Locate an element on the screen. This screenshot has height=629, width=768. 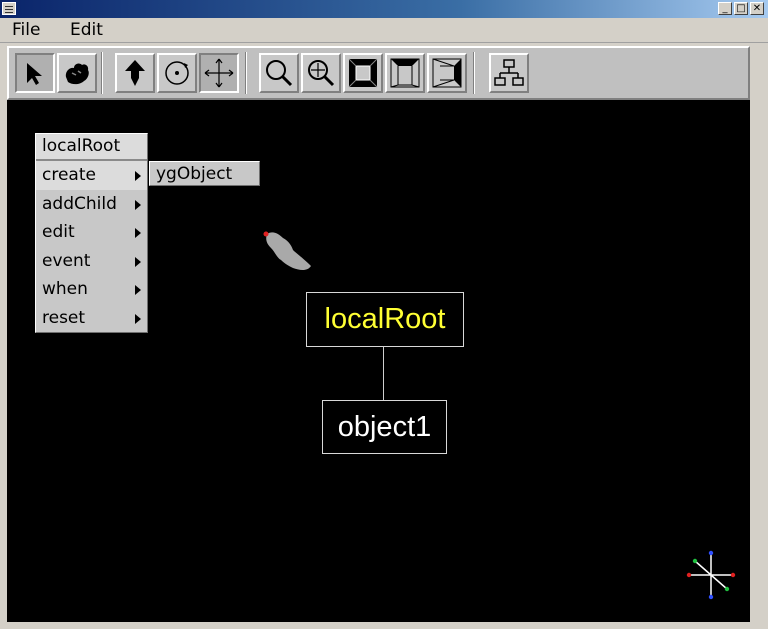
system-menu-icon is located at coordinates (9, 8).